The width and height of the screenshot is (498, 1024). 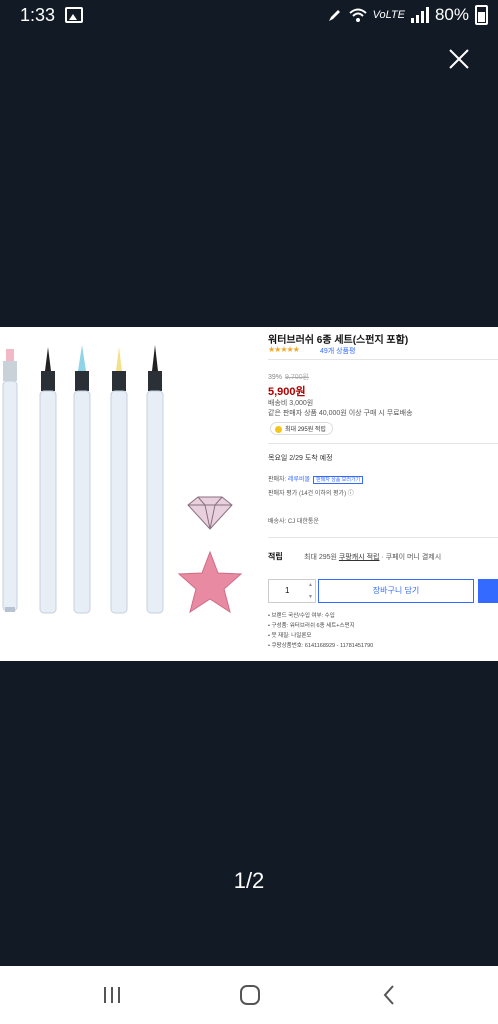 What do you see at coordinates (351, 494) in the screenshot?
I see `info-icon: ⓘ` at bounding box center [351, 494].